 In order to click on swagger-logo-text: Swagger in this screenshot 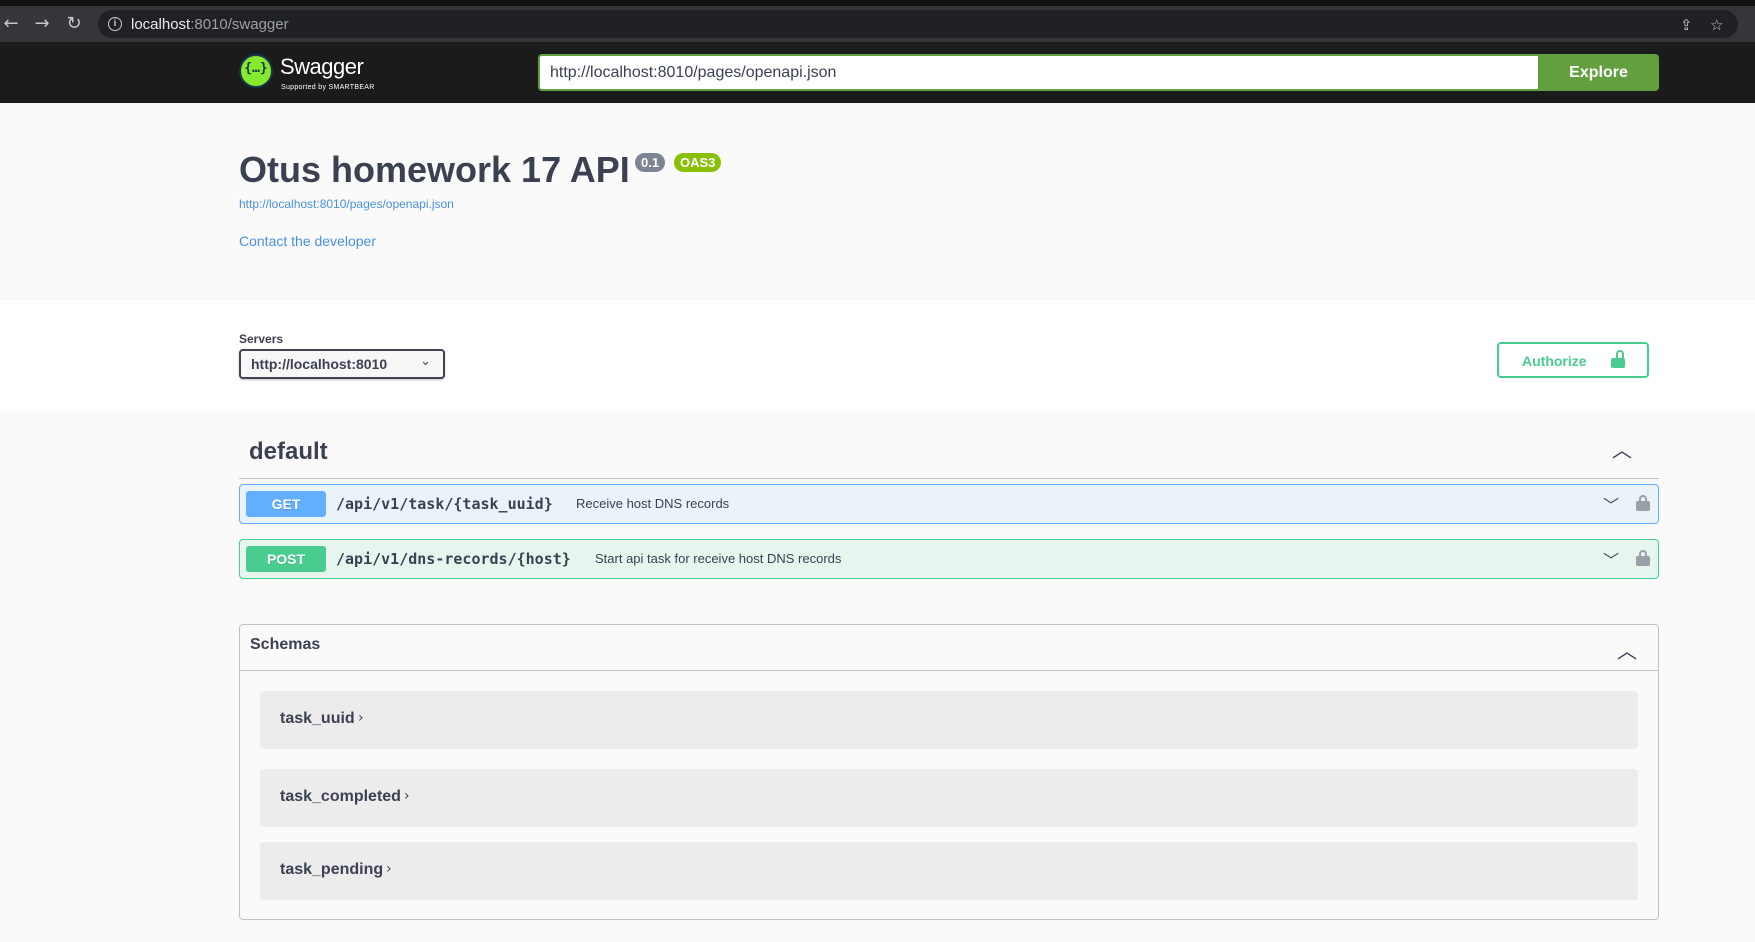, I will do `click(322, 67)`.